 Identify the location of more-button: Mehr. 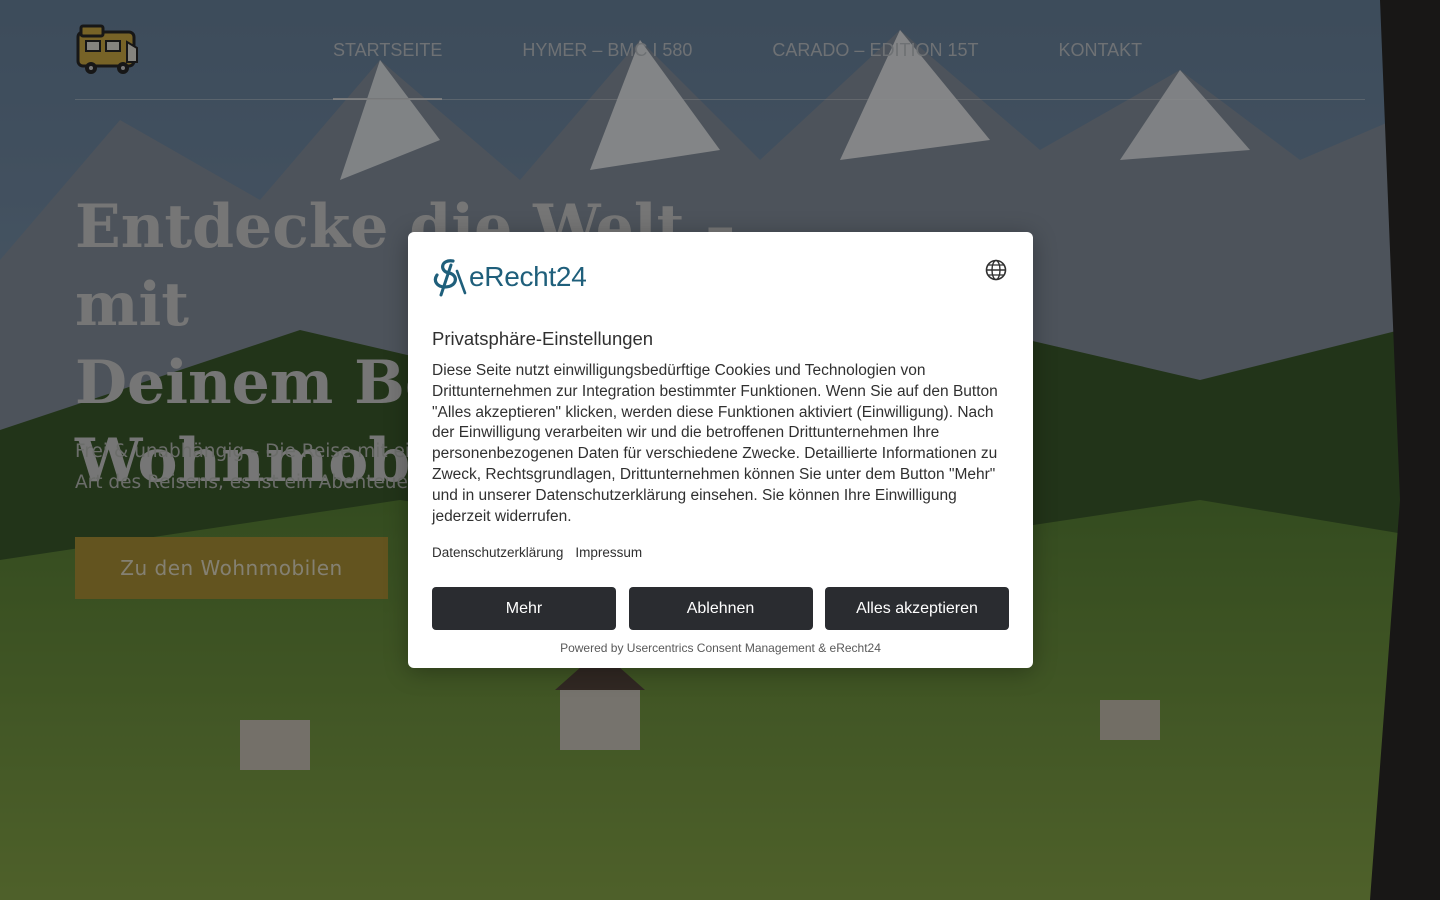
(524, 608).